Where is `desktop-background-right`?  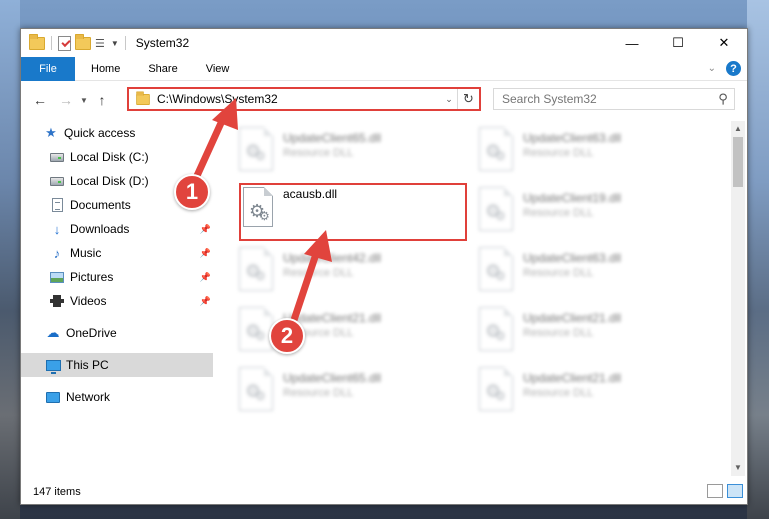
desktop-background-right is located at coordinates (758, 259).